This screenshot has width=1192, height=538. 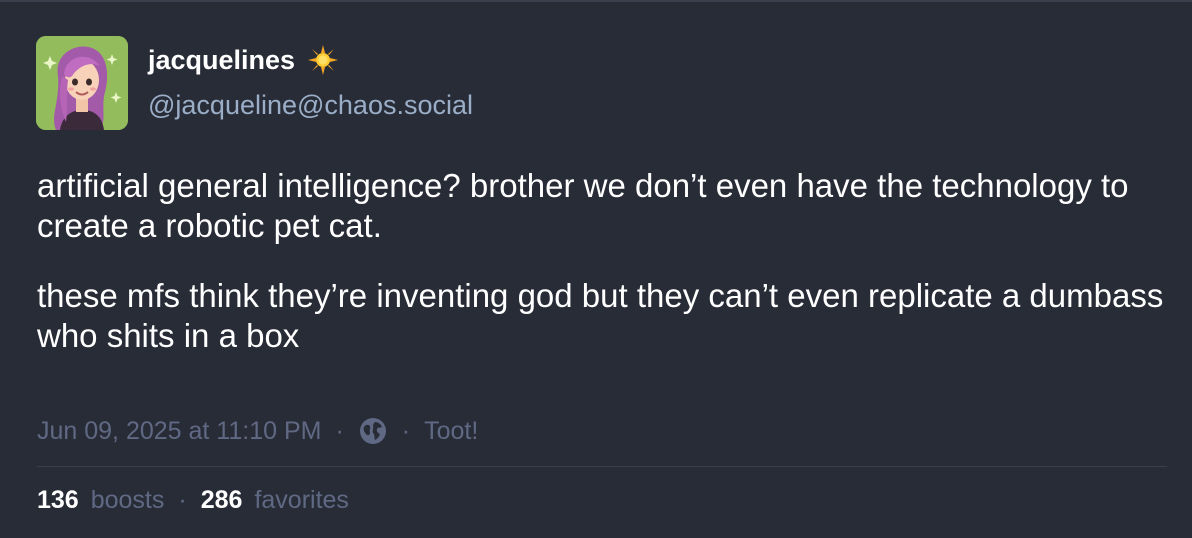 What do you see at coordinates (323, 60) in the screenshot?
I see `sun-icon` at bounding box center [323, 60].